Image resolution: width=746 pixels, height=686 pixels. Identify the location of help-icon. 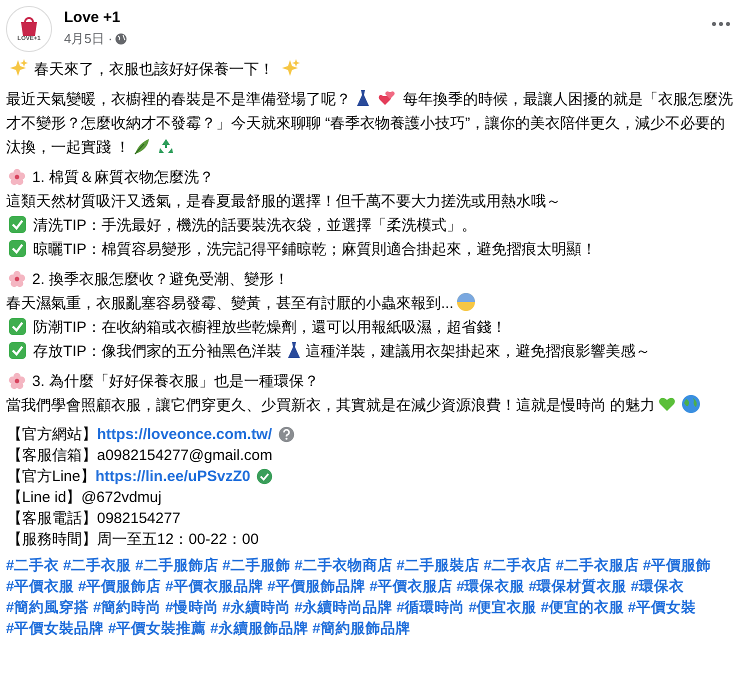
(287, 434).